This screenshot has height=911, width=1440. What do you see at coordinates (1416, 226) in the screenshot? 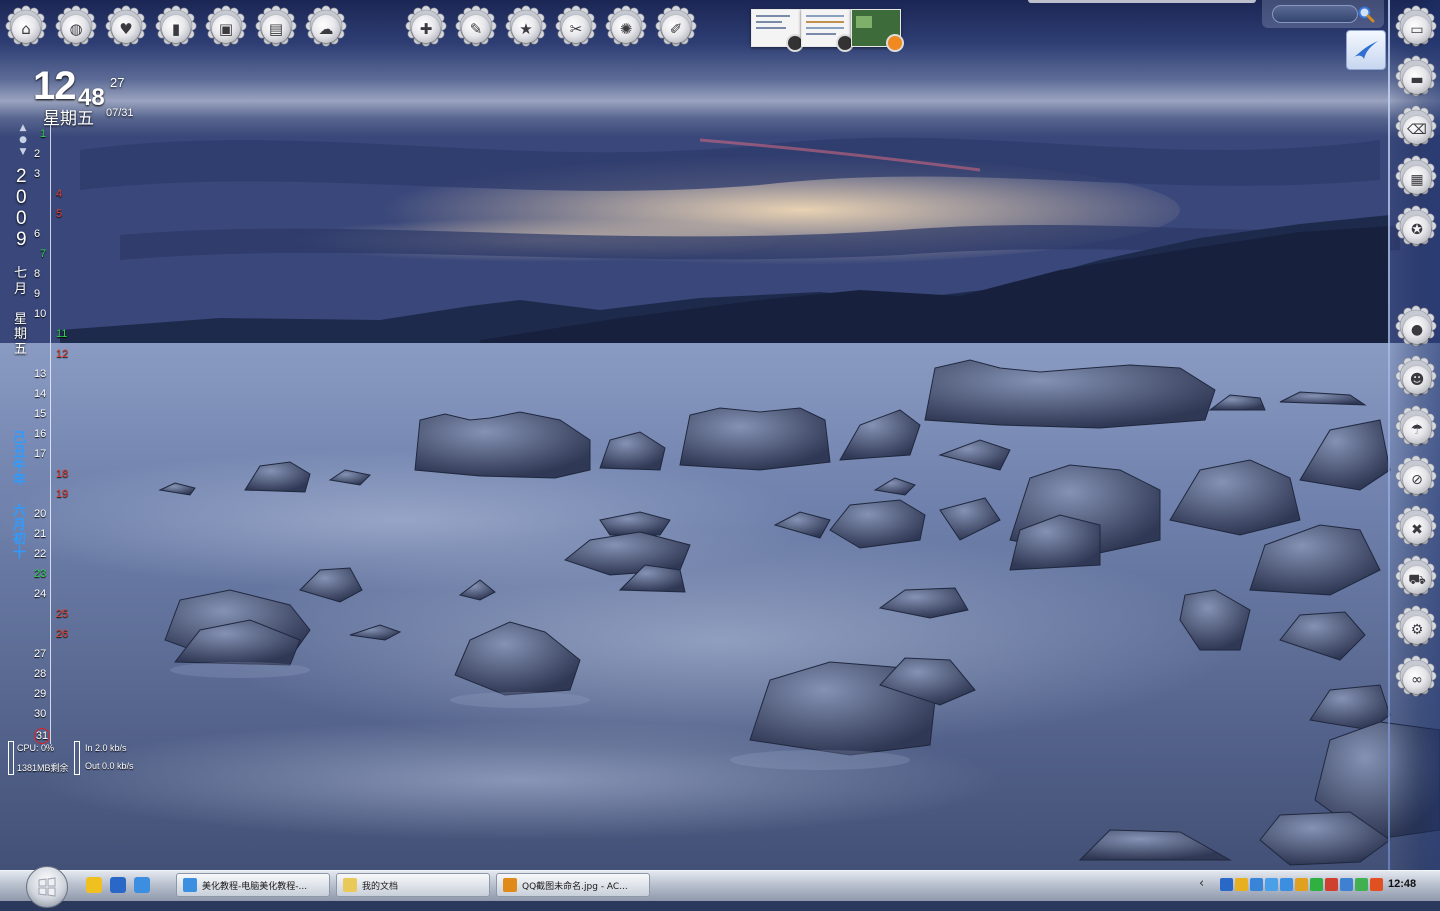
I see `award-button: ✪` at bounding box center [1416, 226].